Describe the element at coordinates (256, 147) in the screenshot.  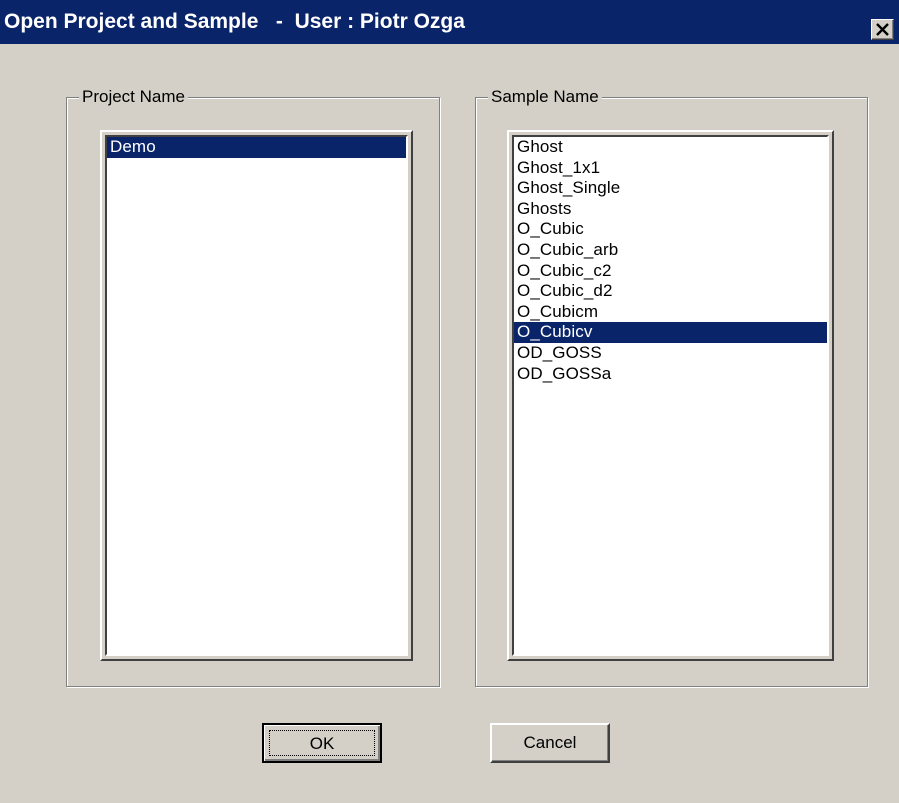
I see `list-item: Demo` at that location.